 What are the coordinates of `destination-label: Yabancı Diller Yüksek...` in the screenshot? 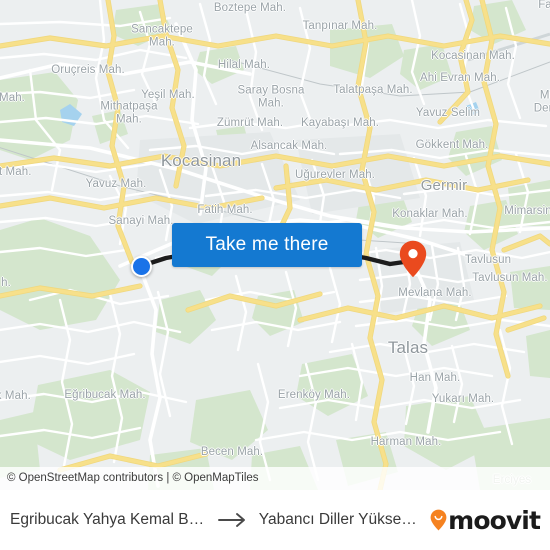 It's located at (339, 519).